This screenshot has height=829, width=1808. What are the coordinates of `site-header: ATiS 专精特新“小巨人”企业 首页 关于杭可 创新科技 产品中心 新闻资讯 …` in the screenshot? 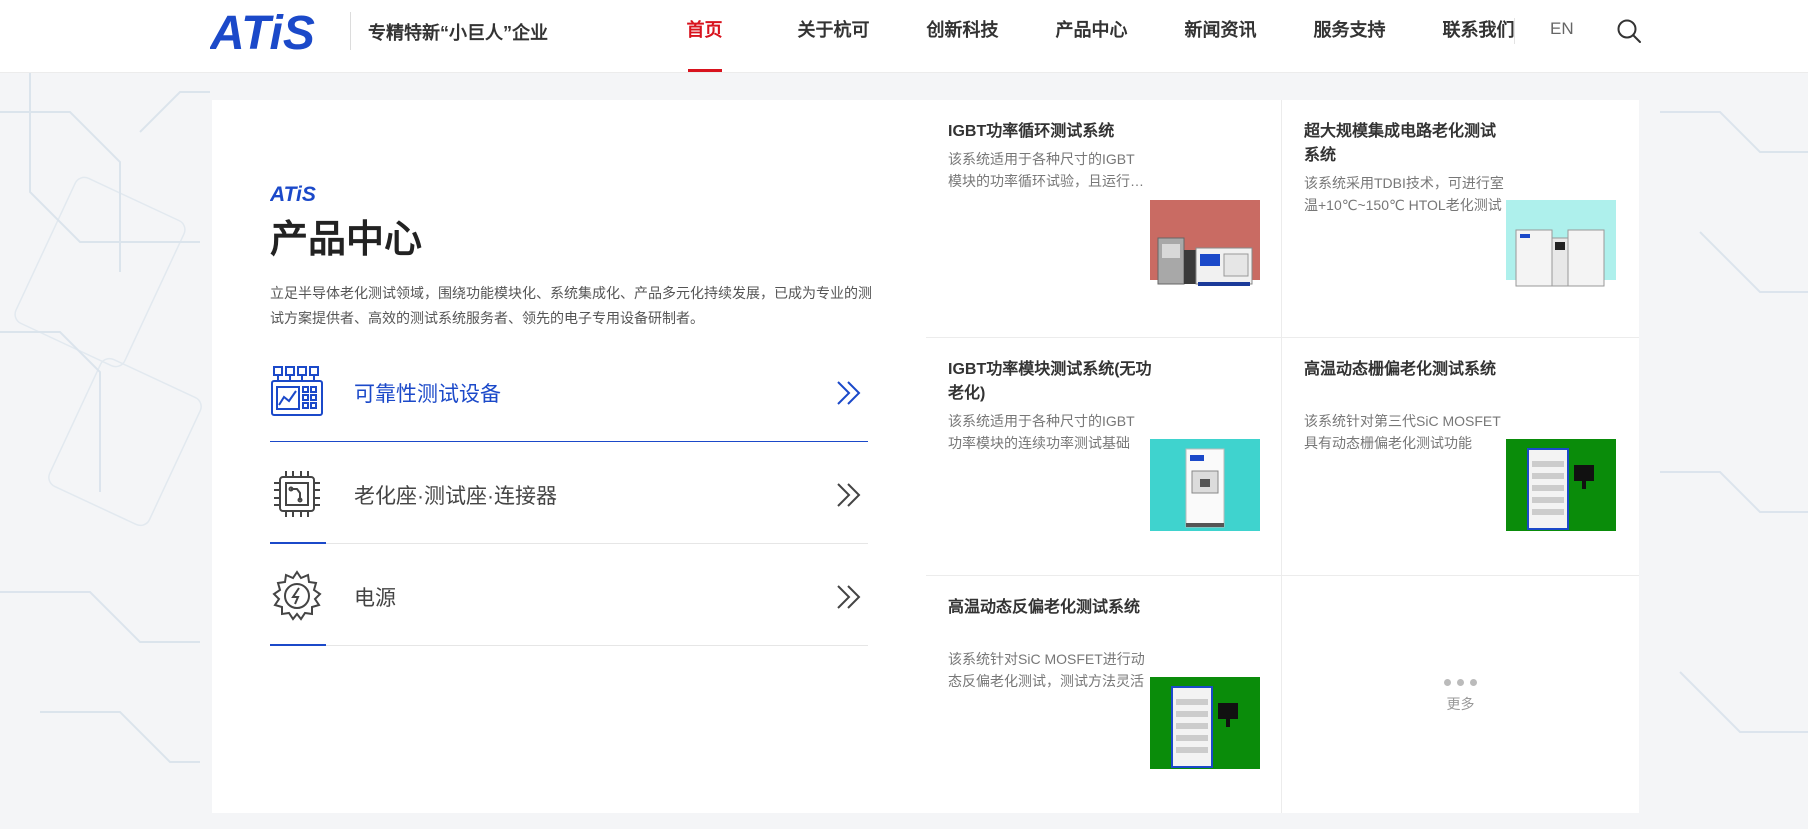 It's located at (904, 36).